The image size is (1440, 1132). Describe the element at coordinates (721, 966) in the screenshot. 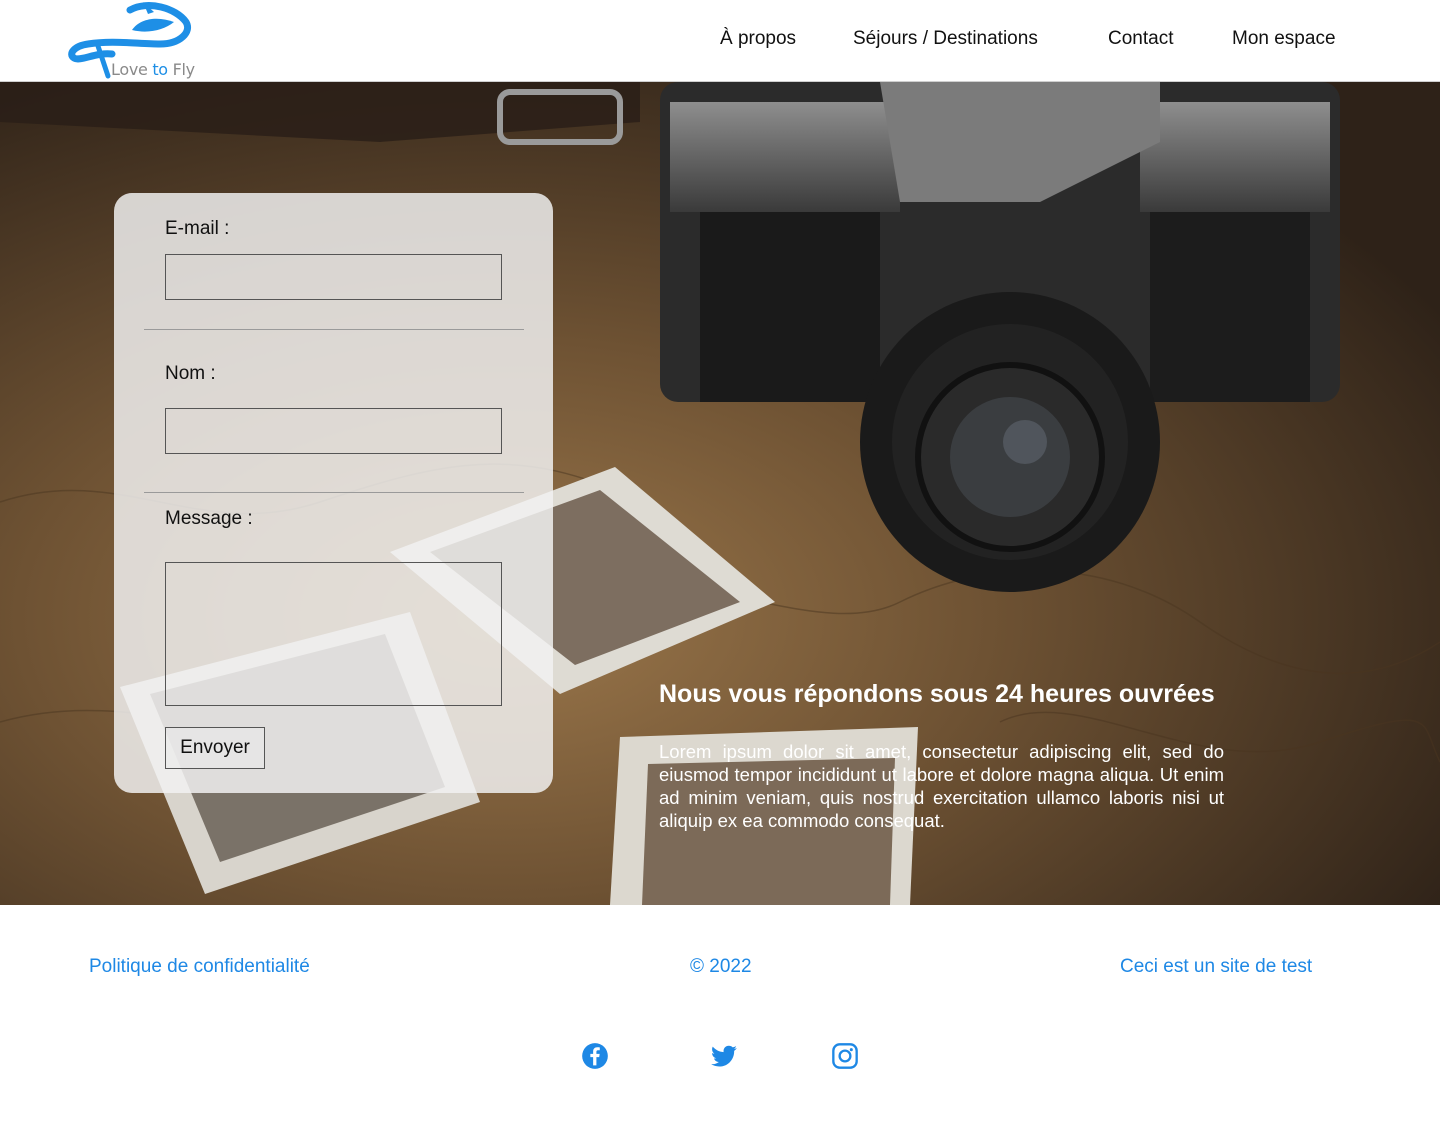

I see `copyright-text: © 2022` at that location.